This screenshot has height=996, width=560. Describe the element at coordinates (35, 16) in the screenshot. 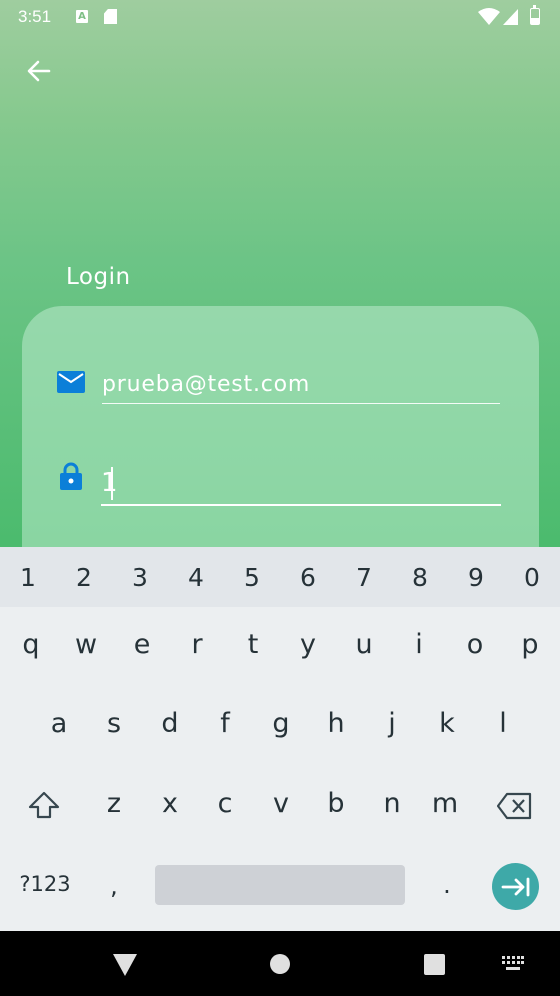

I see `status-time: 3:51` at that location.